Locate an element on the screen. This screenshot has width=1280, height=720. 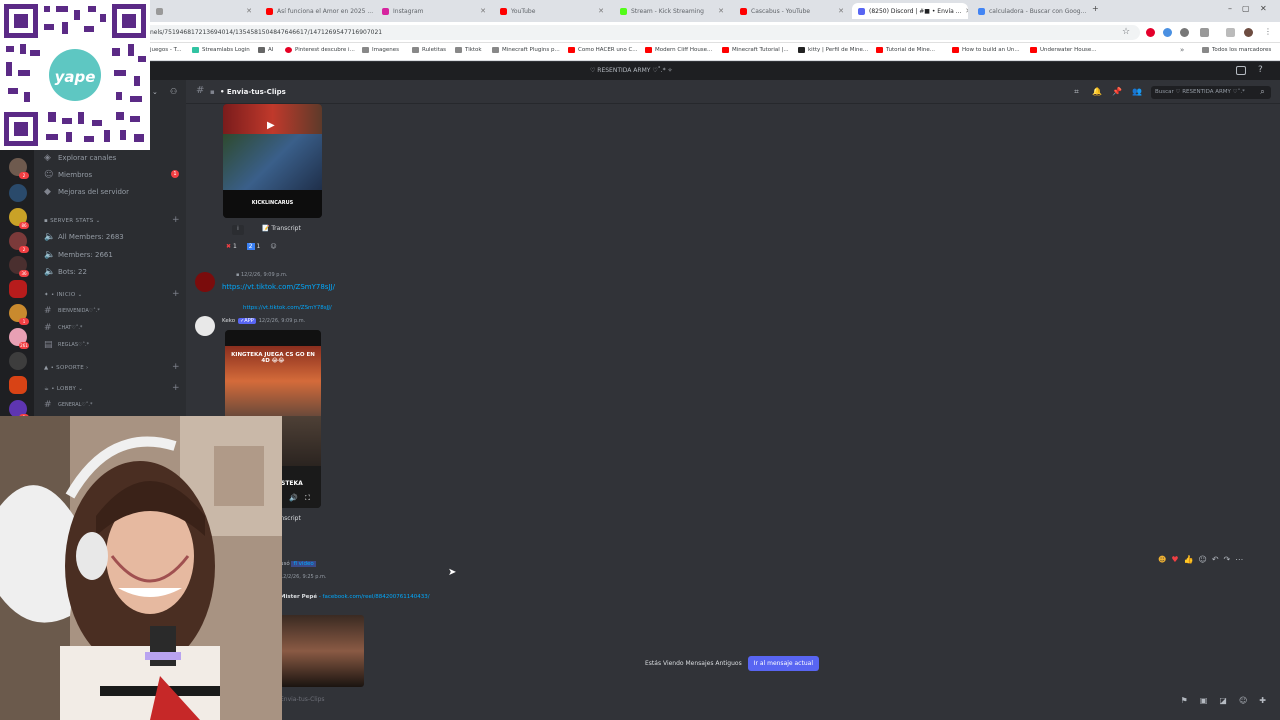
category-server-stats: ▪ SERVER STATS ⌄ is located at coordinates (72, 221).